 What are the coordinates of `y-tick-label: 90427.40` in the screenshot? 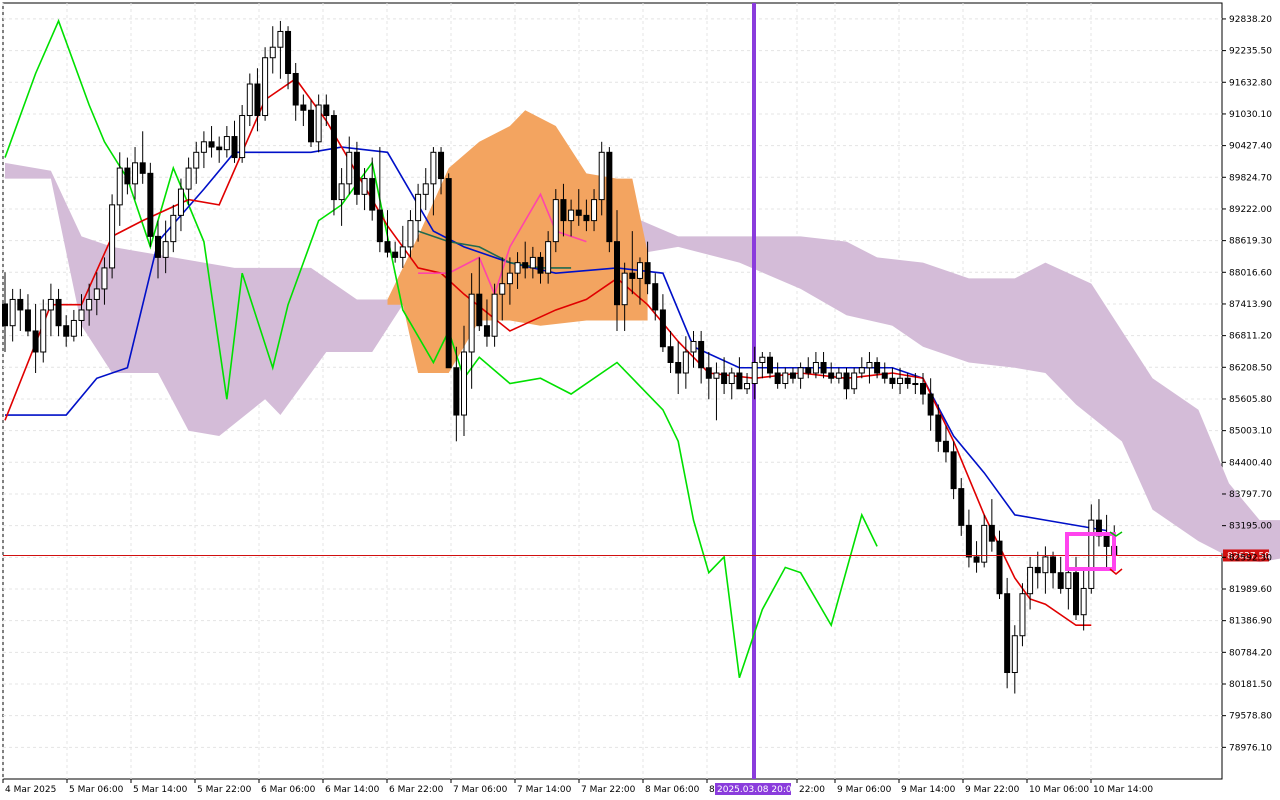 It's located at (1250, 147).